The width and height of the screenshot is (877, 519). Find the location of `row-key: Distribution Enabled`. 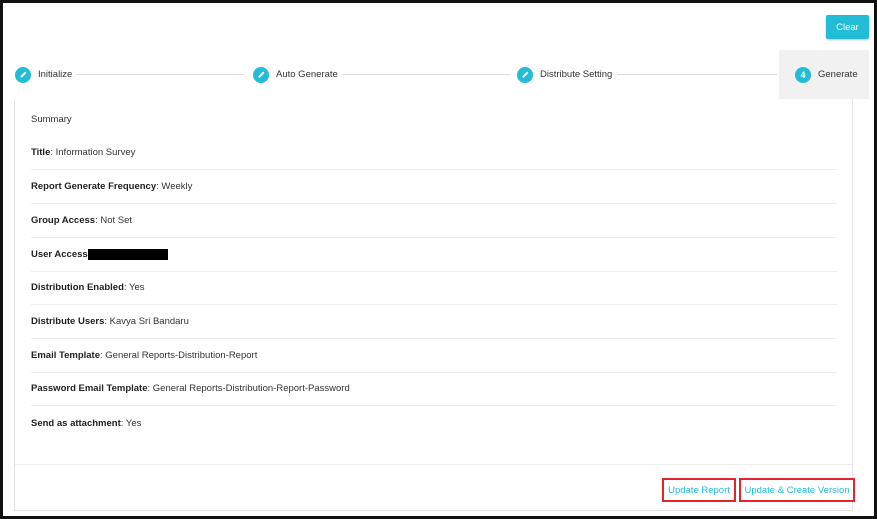

row-key: Distribution Enabled is located at coordinates (77, 287).